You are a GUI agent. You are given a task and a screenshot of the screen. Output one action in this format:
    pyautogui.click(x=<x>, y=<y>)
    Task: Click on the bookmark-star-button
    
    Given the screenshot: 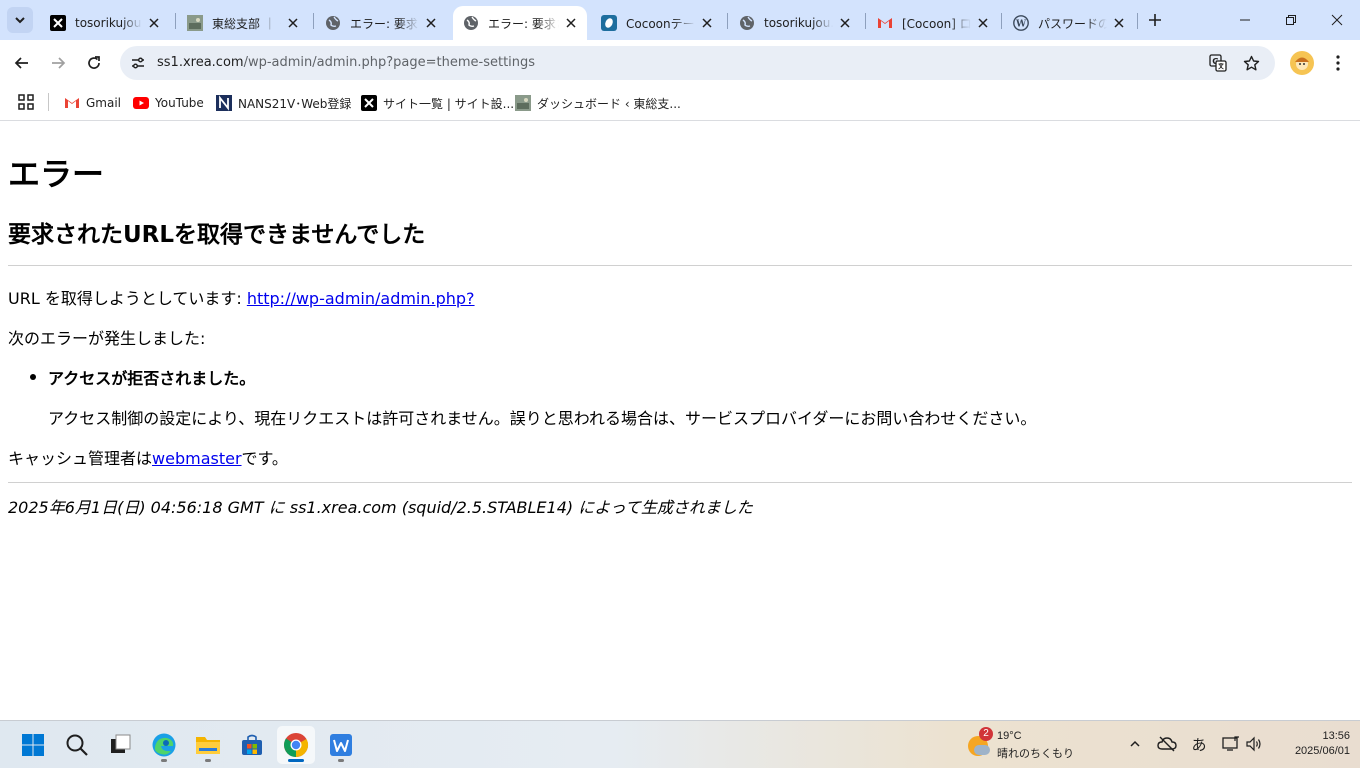 What is the action you would take?
    pyautogui.click(x=1251, y=63)
    